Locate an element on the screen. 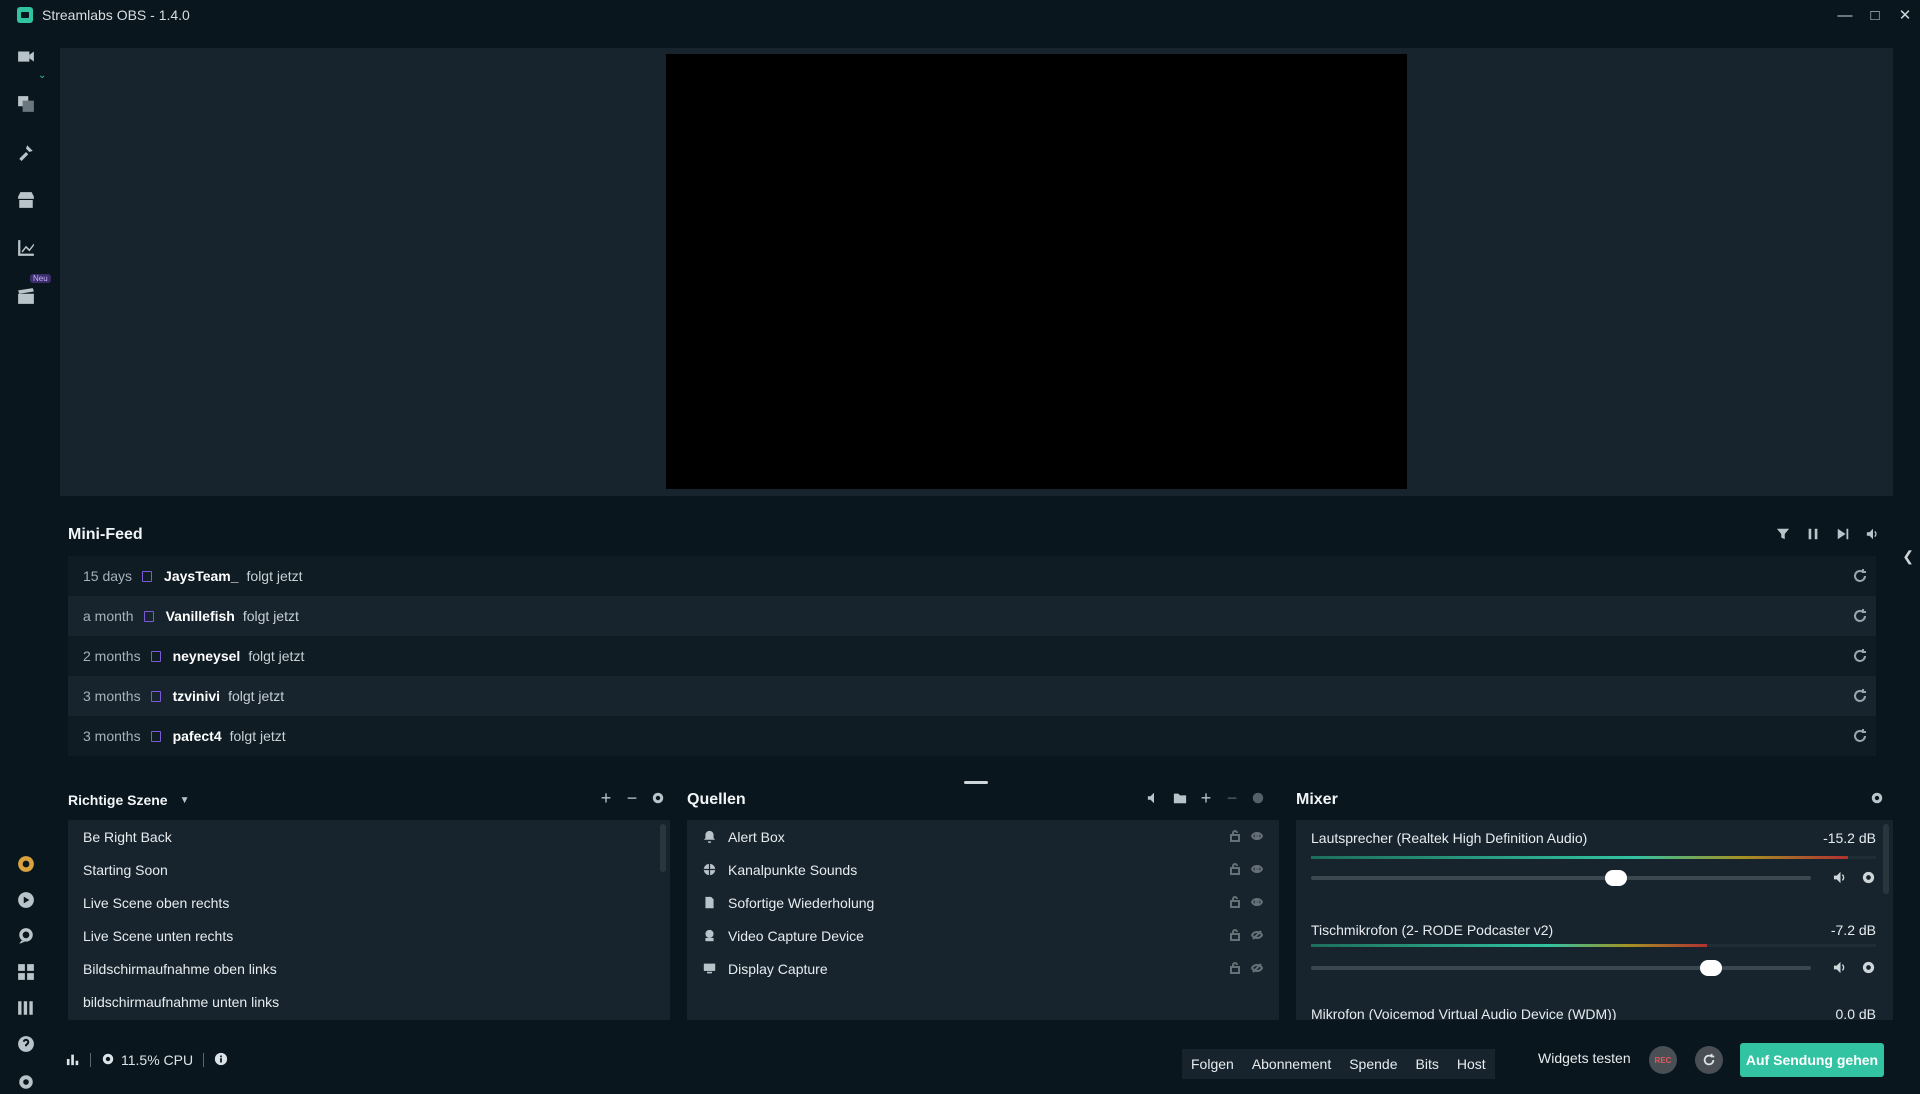 The width and height of the screenshot is (1920, 1094). editor-icon is located at coordinates (26, 56).